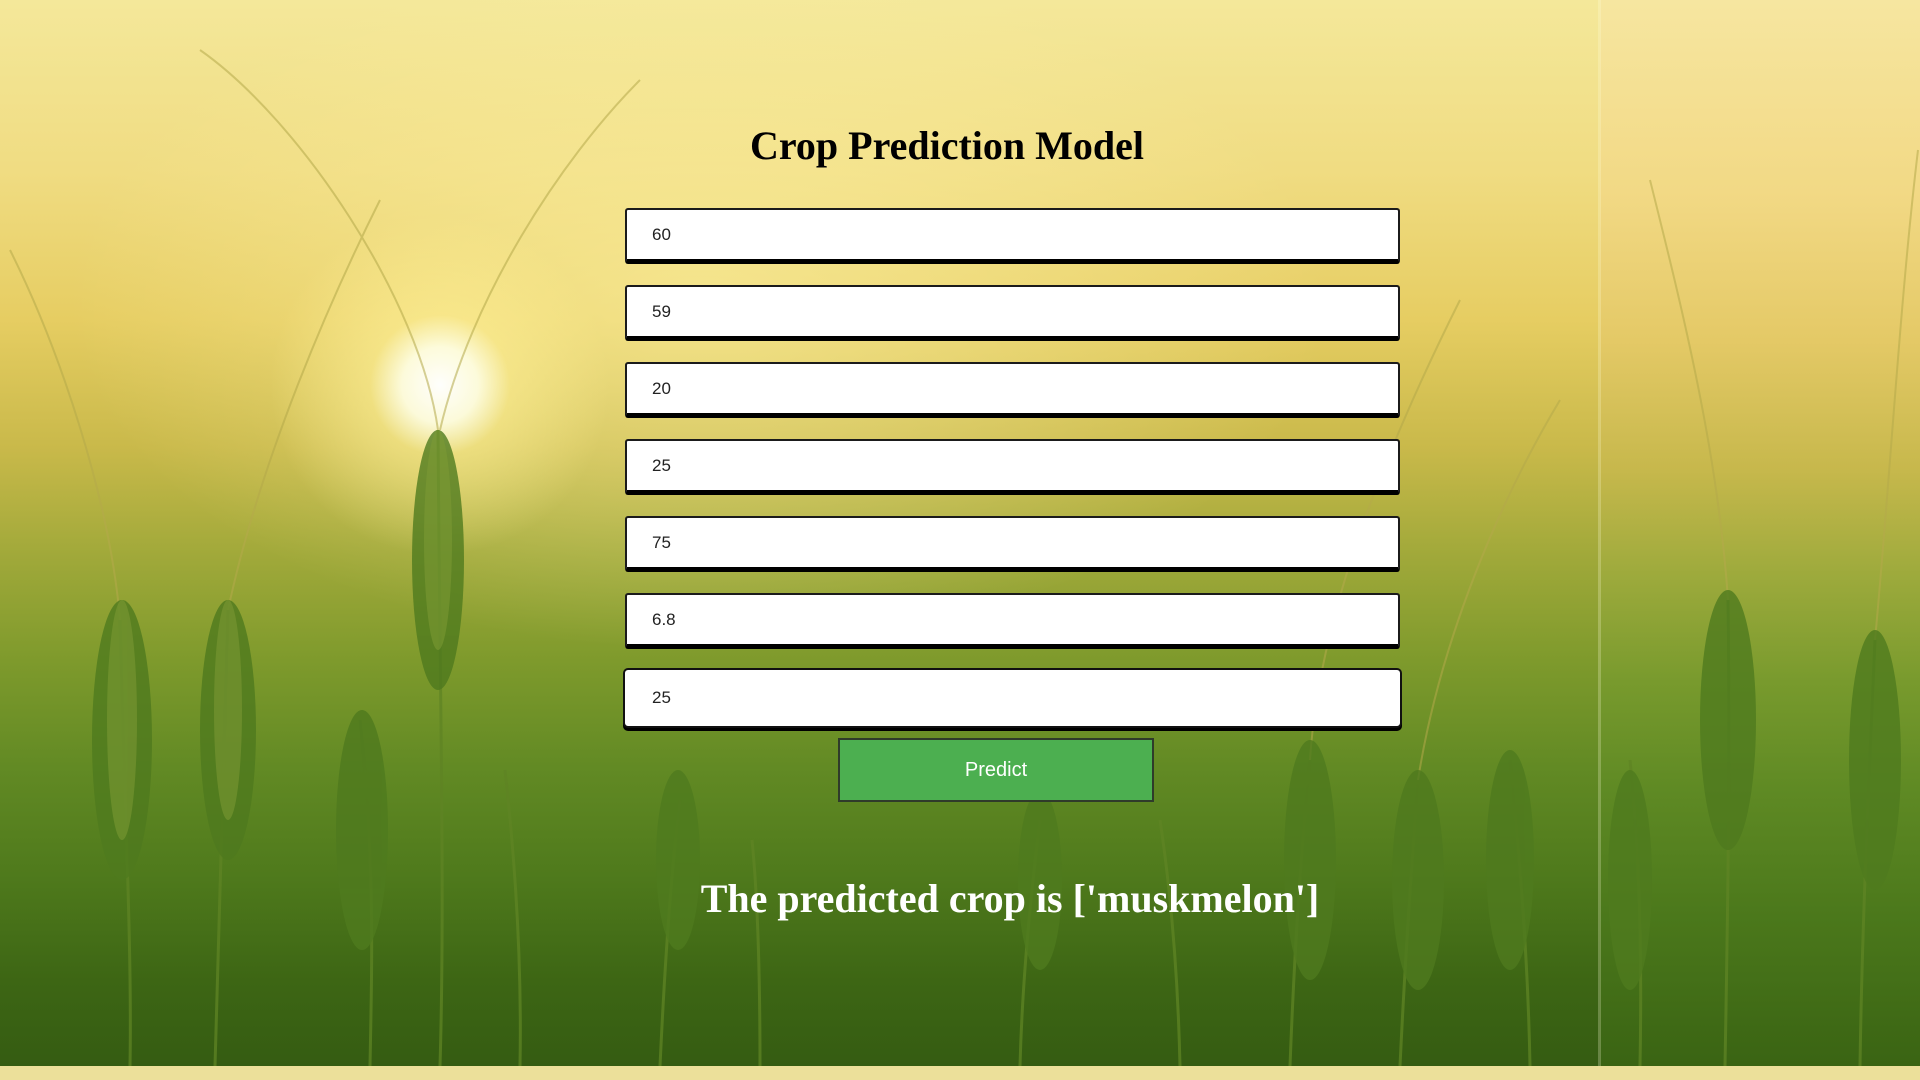  What do you see at coordinates (996, 770) in the screenshot?
I see `predict-button: Predict` at bounding box center [996, 770].